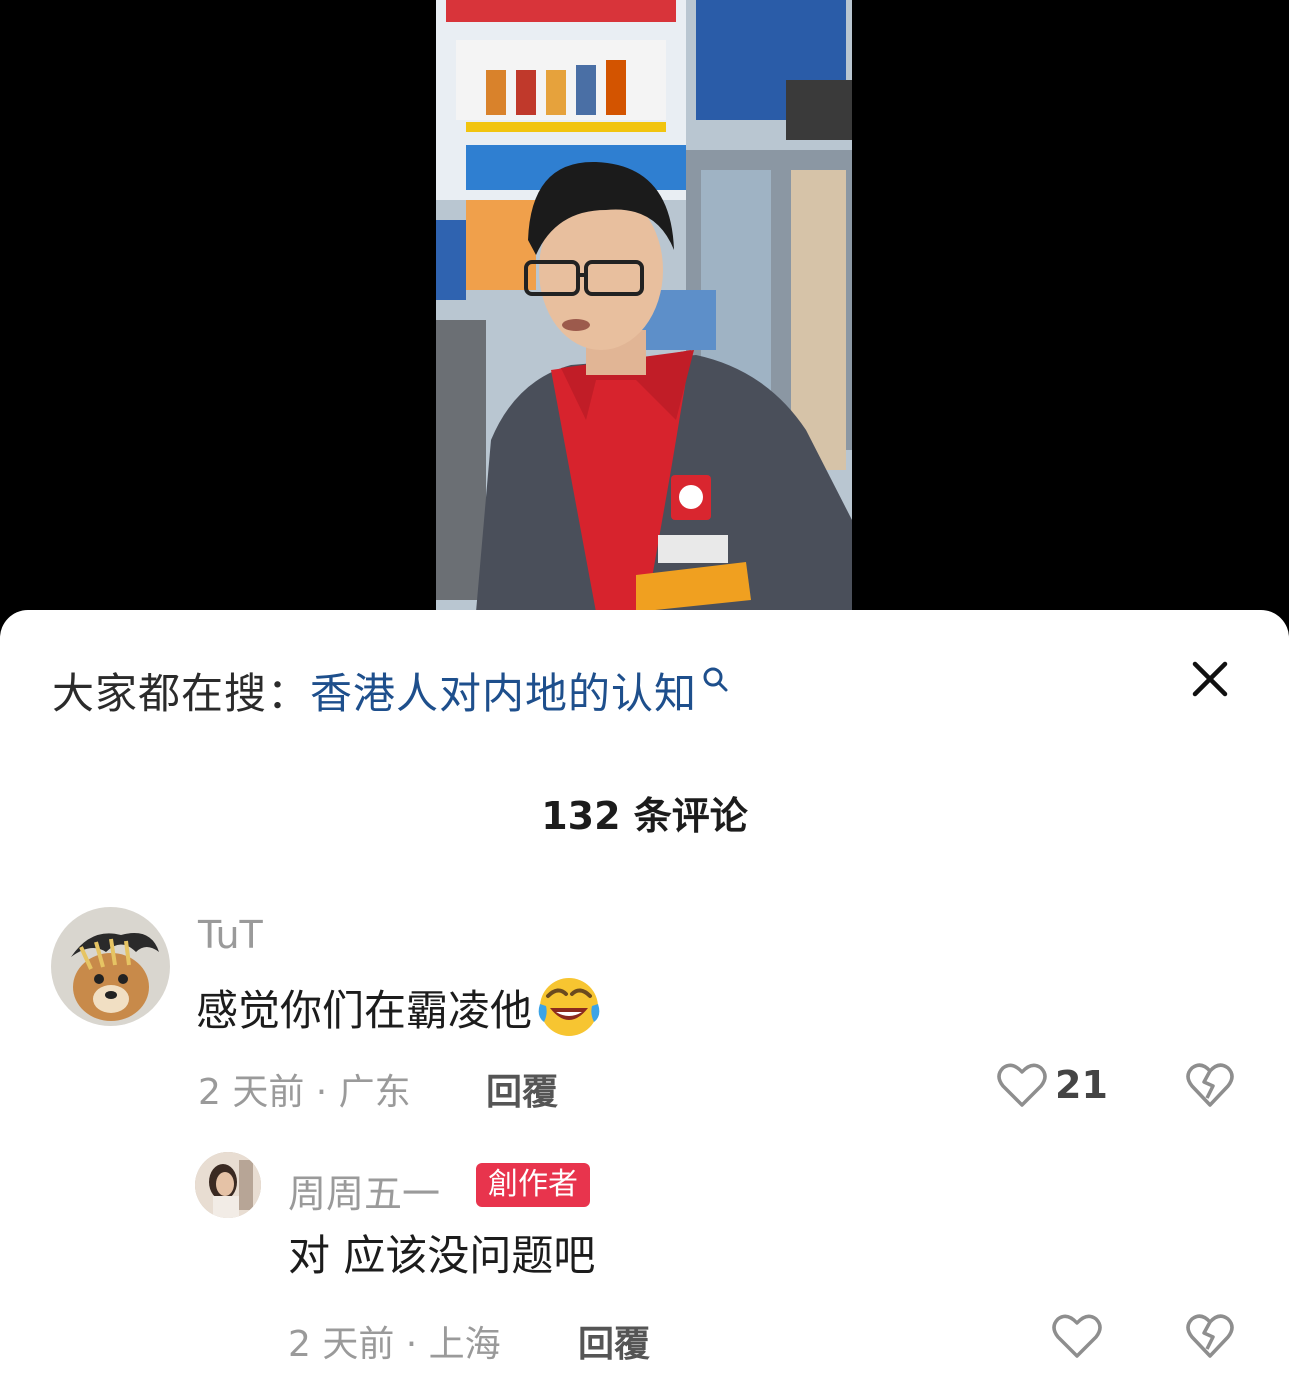  Describe the element at coordinates (533, 1185) in the screenshot. I see `creator-badge: 創作者` at that location.